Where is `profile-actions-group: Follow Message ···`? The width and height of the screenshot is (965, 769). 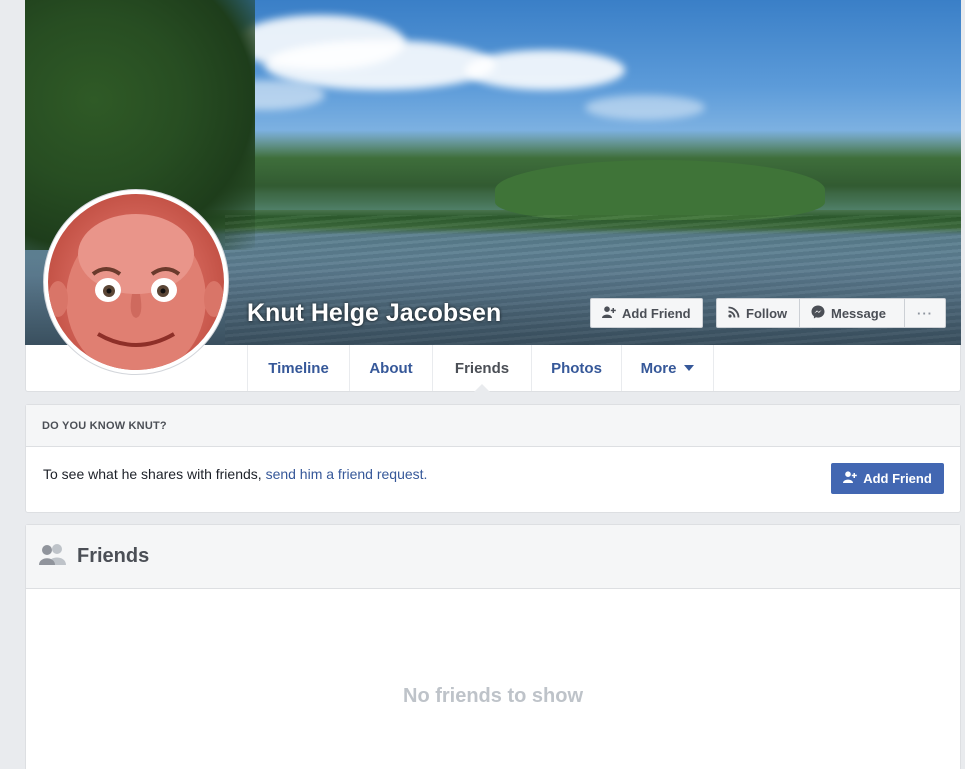 profile-actions-group: Follow Message ··· is located at coordinates (831, 313).